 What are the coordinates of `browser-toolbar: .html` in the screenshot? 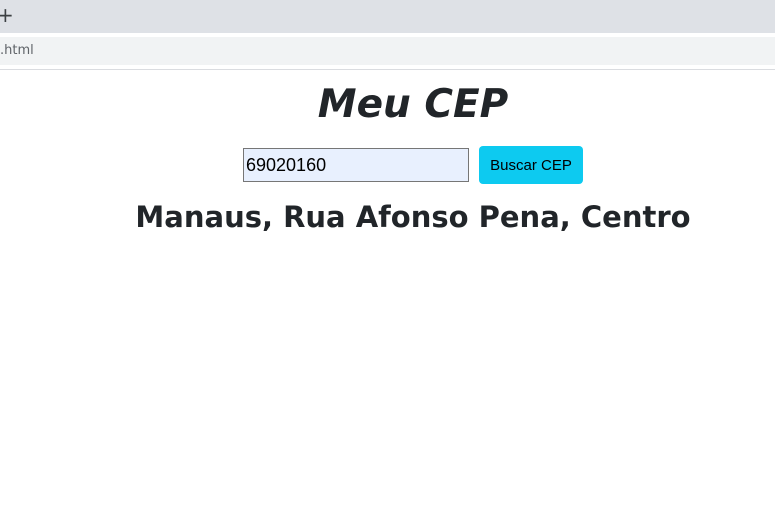 It's located at (387, 51).